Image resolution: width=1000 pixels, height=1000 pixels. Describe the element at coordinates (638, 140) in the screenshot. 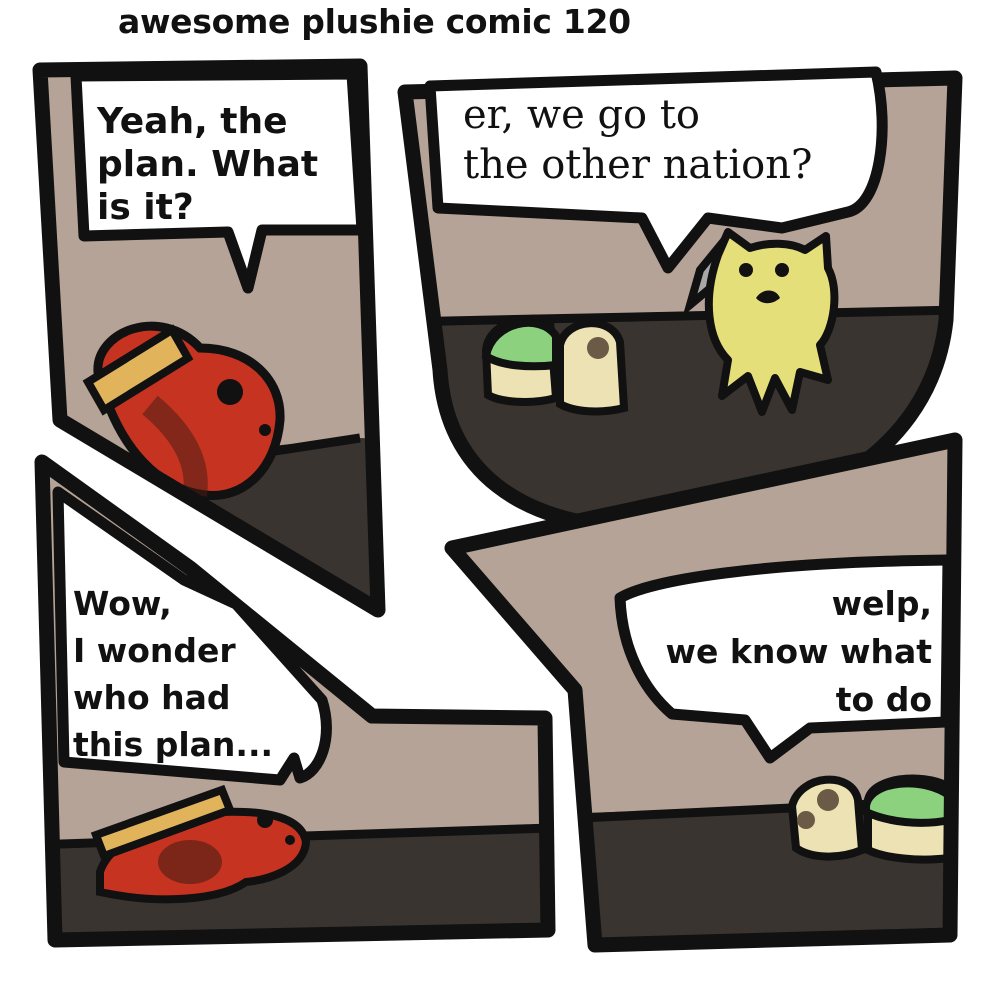

I see `bubble-text-2: er, we go to the other nation?` at that location.